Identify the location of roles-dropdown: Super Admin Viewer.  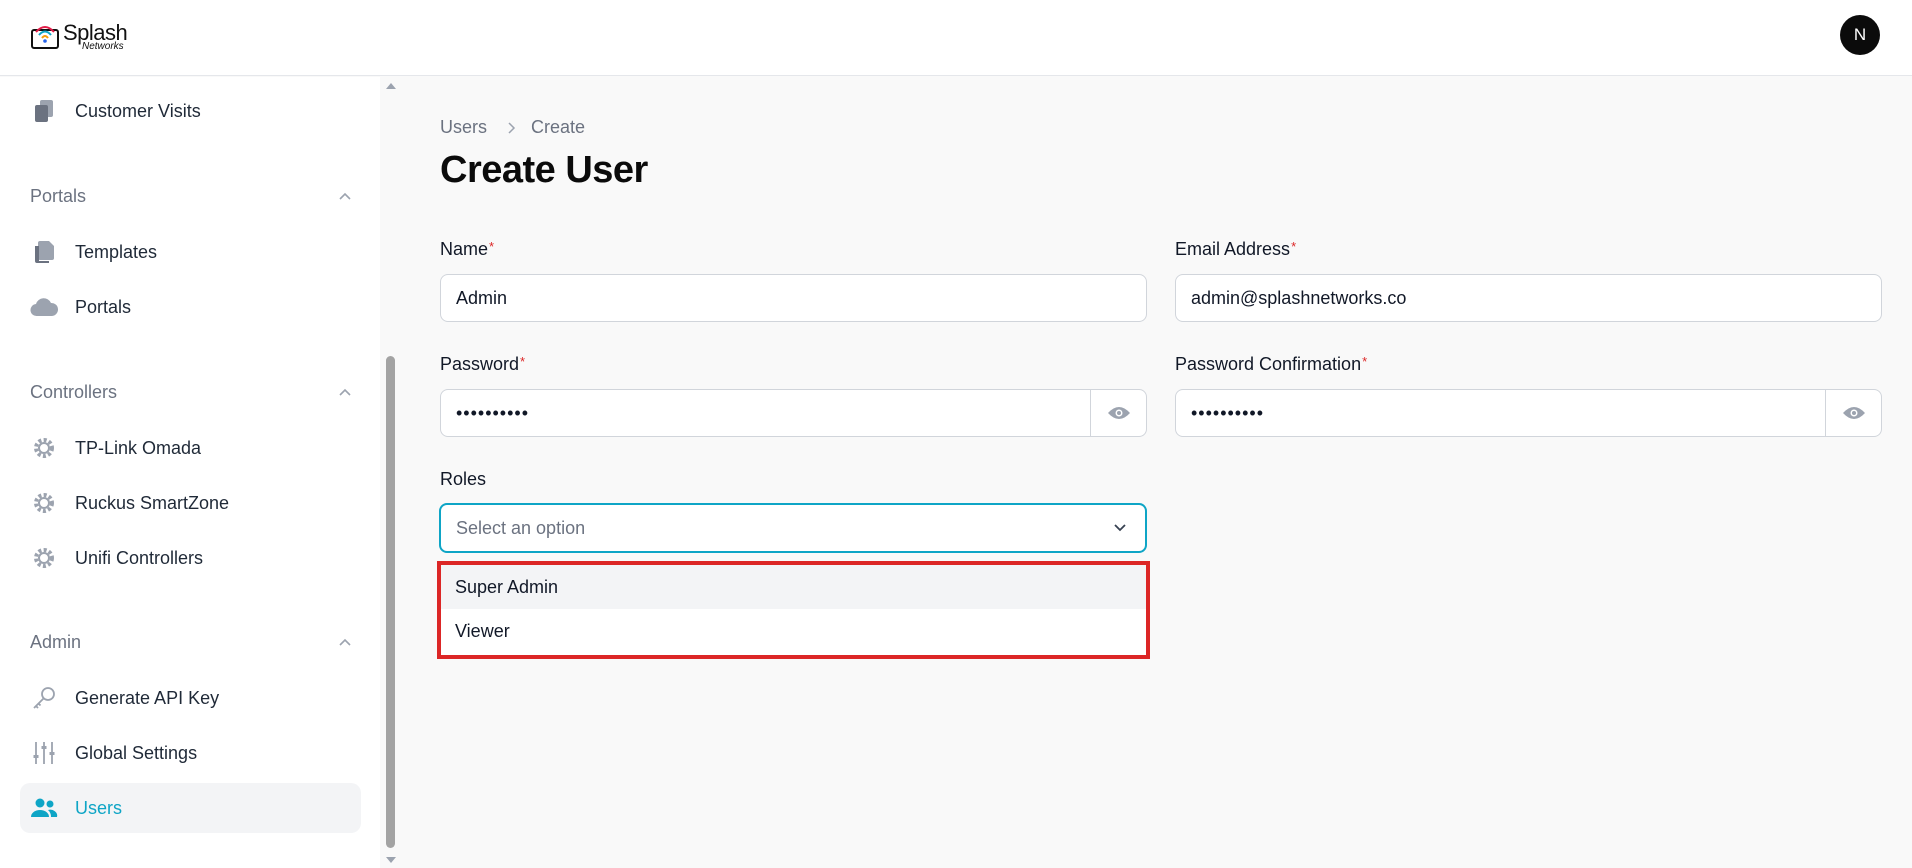
(793, 610).